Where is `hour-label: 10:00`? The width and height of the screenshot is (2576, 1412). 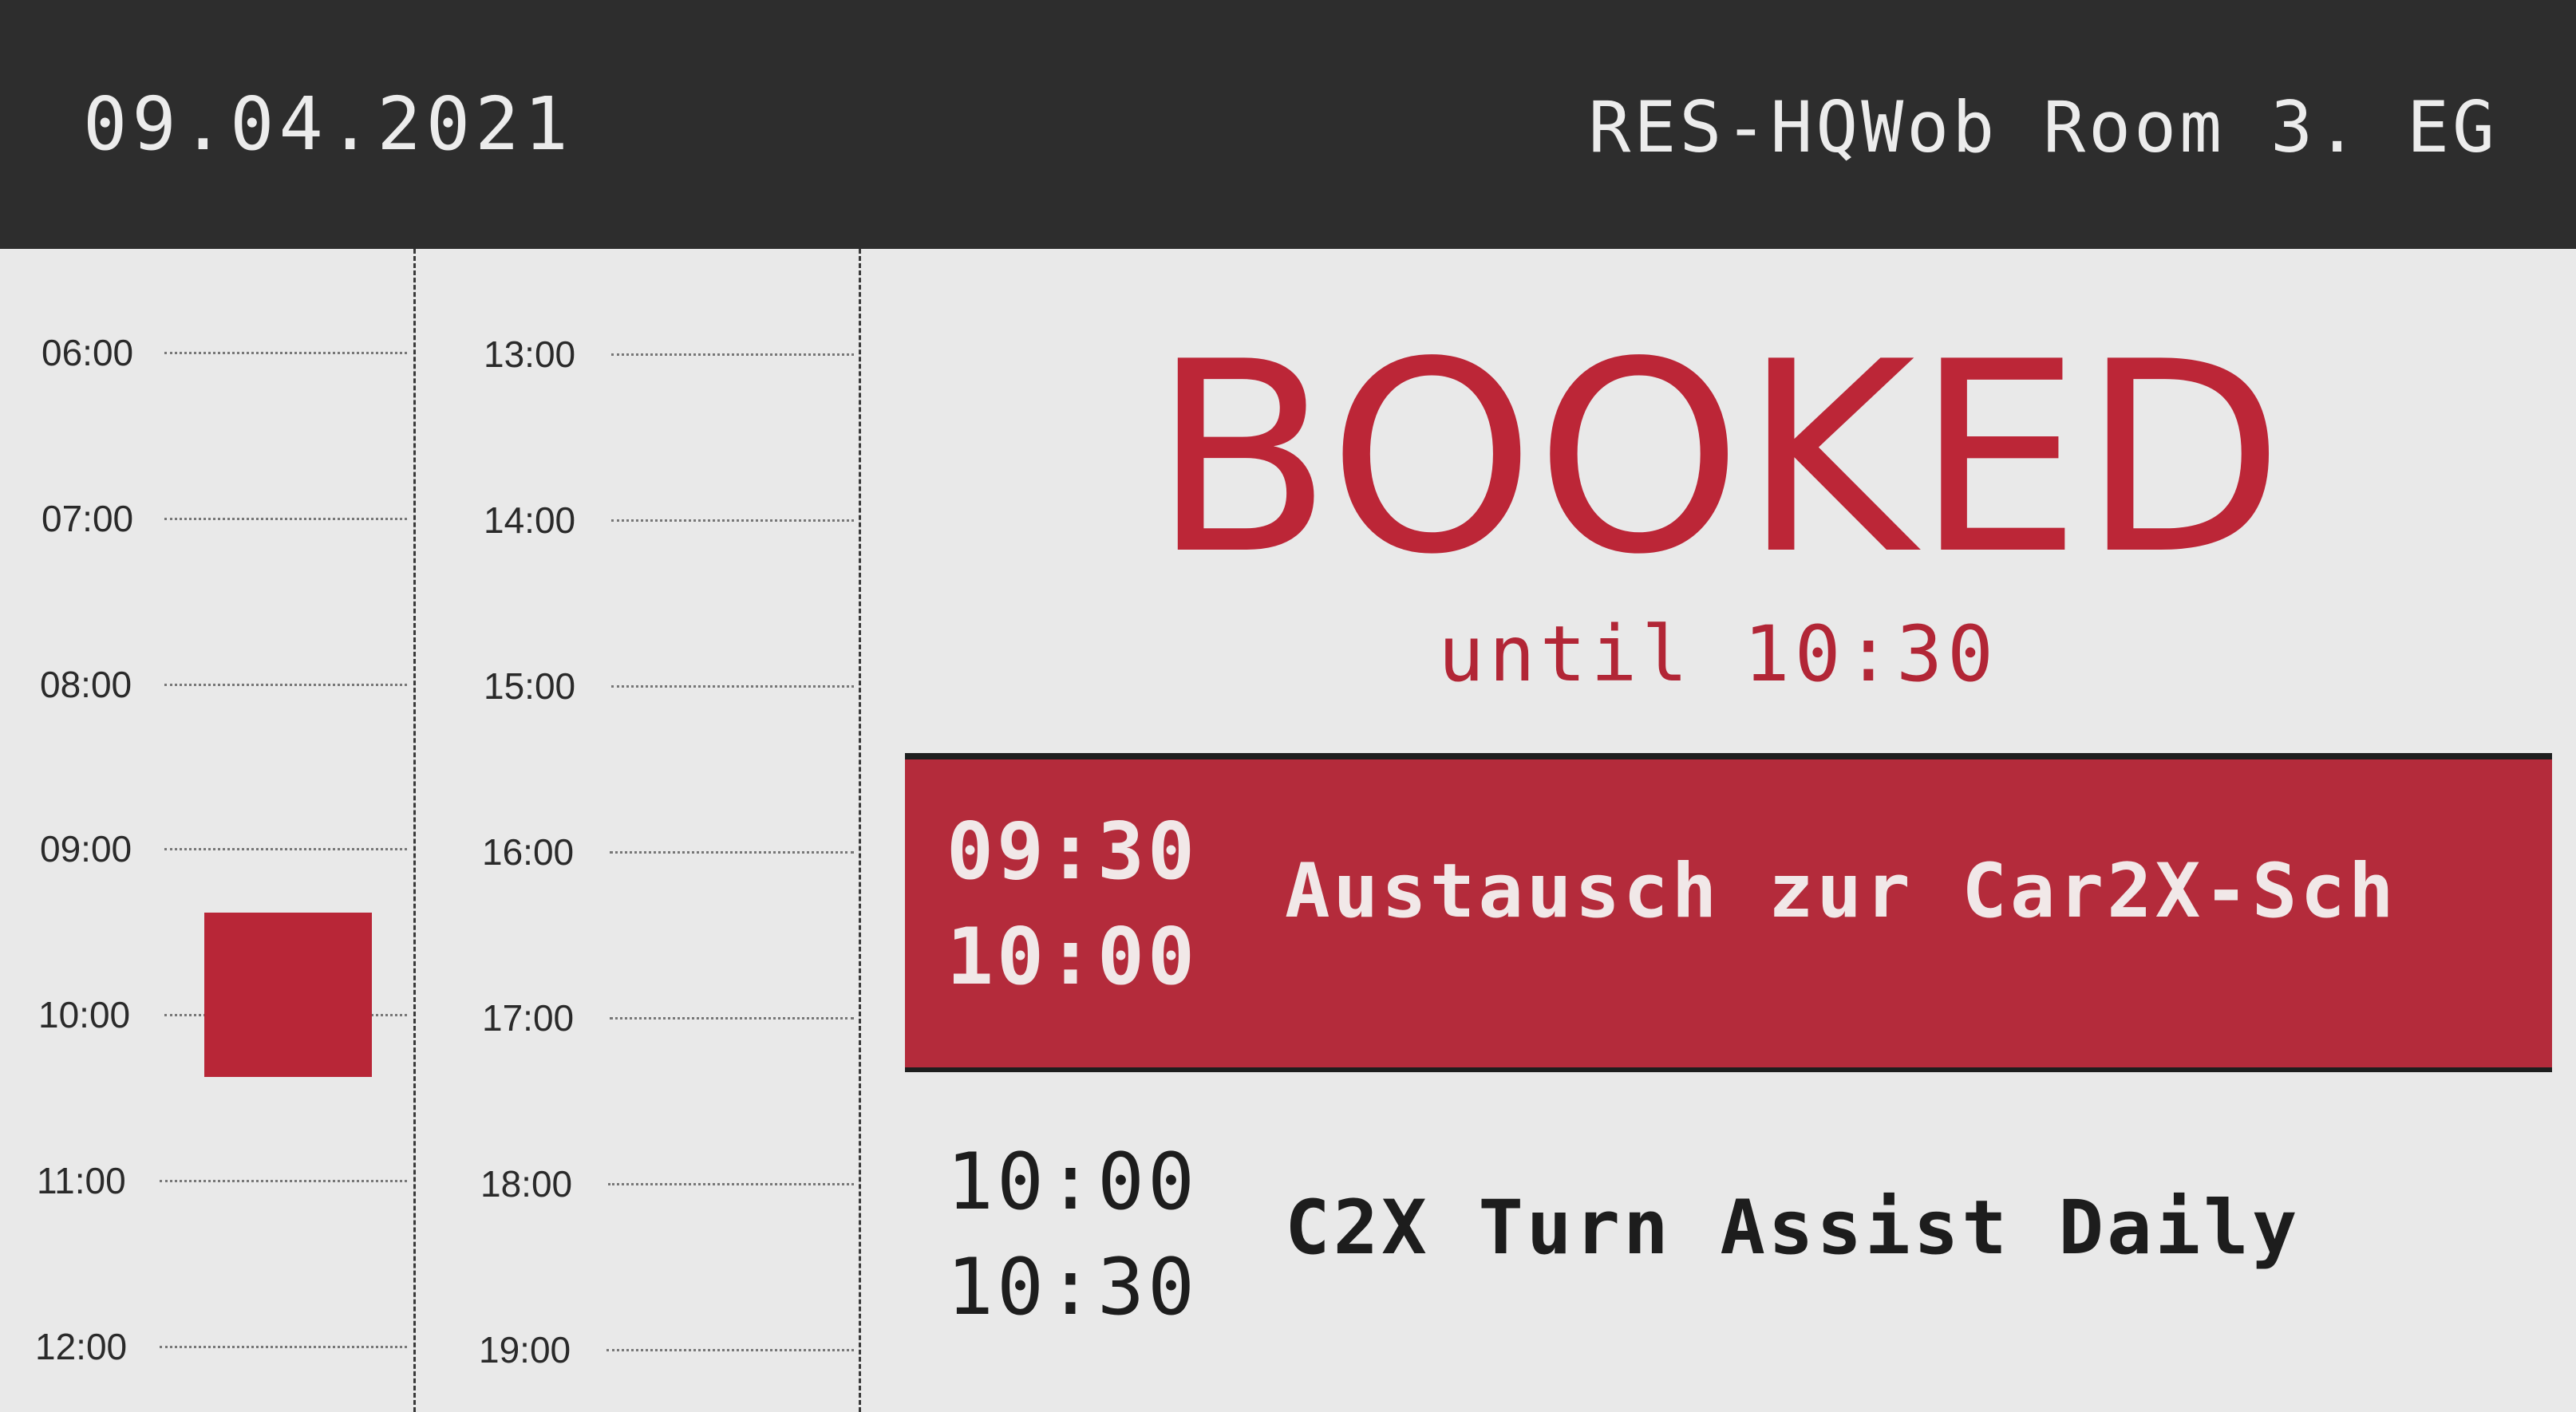
hour-label: 10:00 is located at coordinates (84, 1014).